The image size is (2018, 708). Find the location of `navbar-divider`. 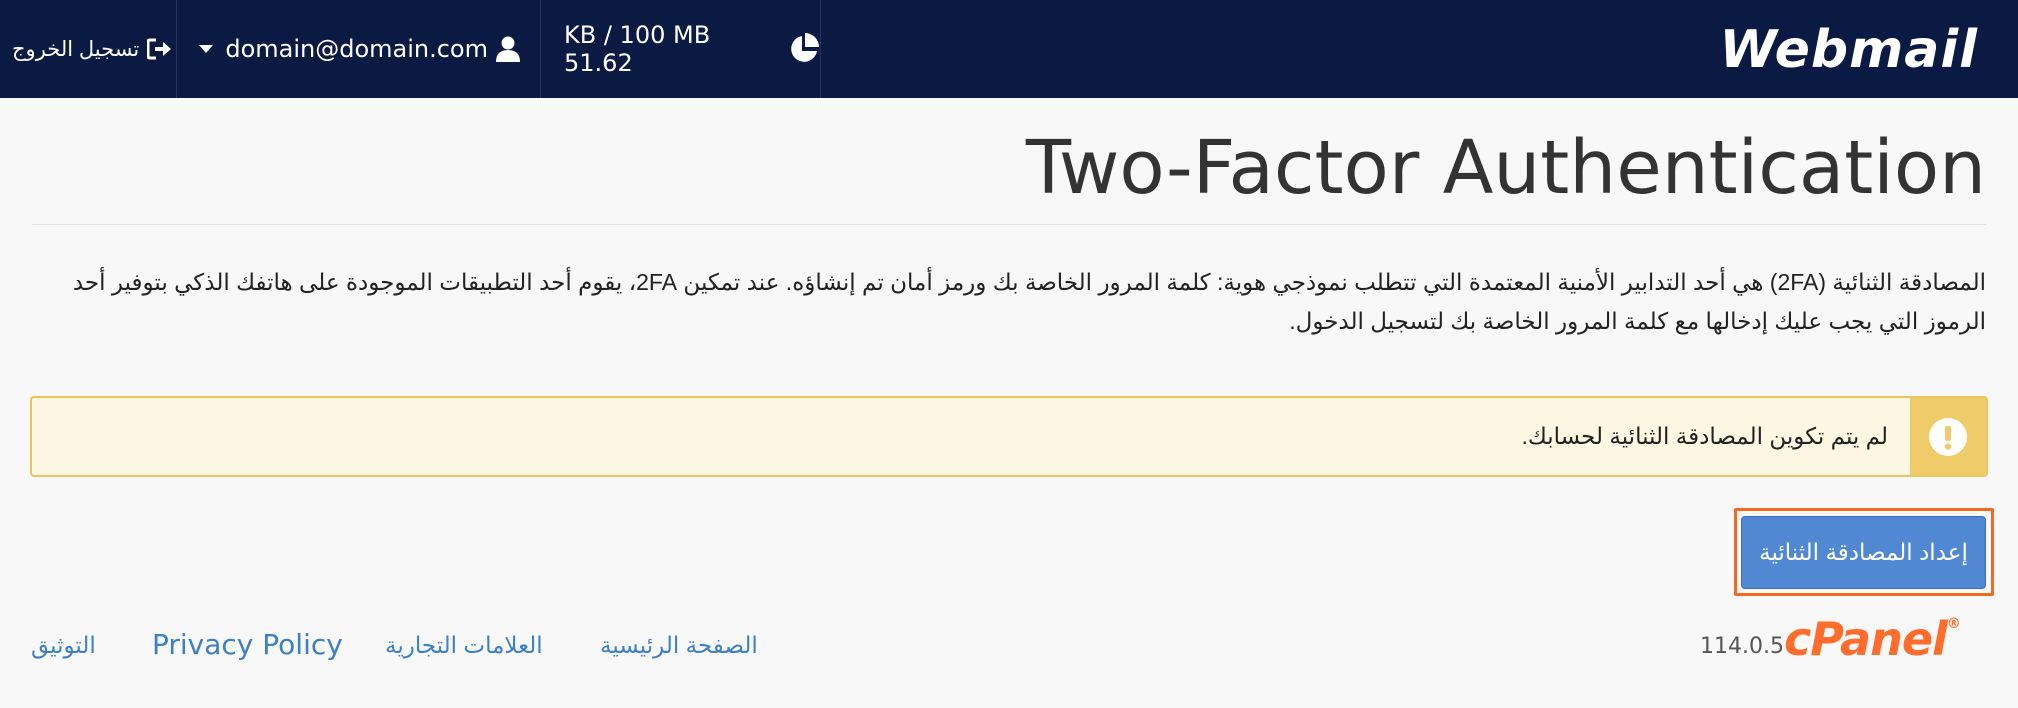

navbar-divider is located at coordinates (820, 49).